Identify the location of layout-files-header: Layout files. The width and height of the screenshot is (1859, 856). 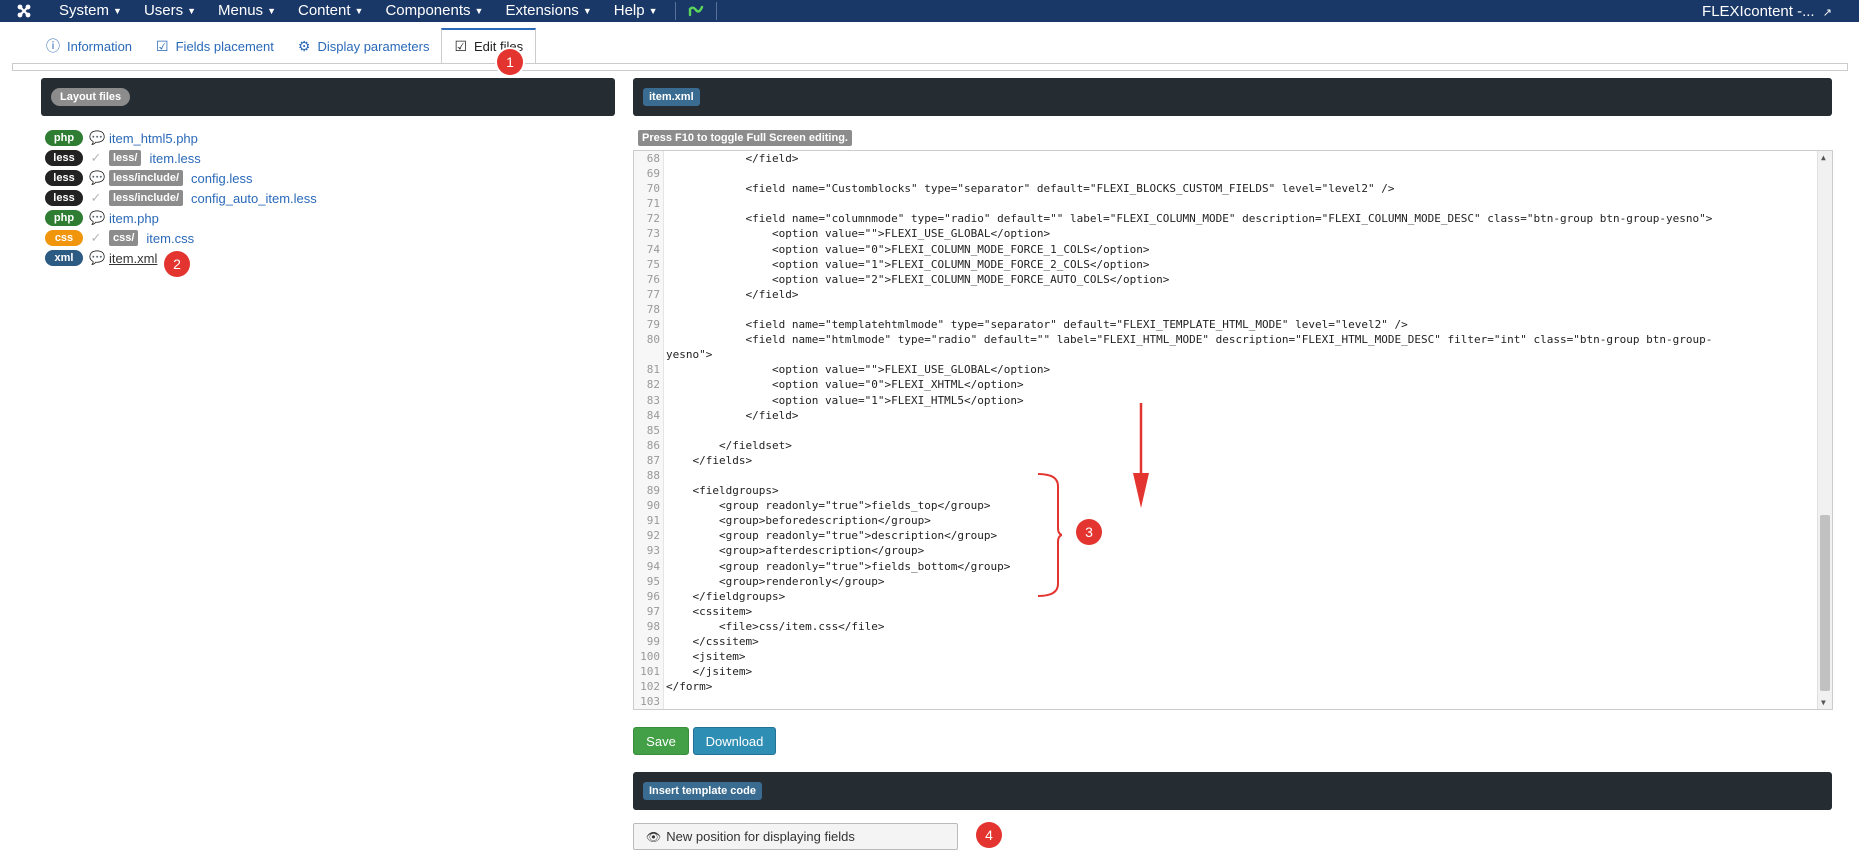
(328, 97).